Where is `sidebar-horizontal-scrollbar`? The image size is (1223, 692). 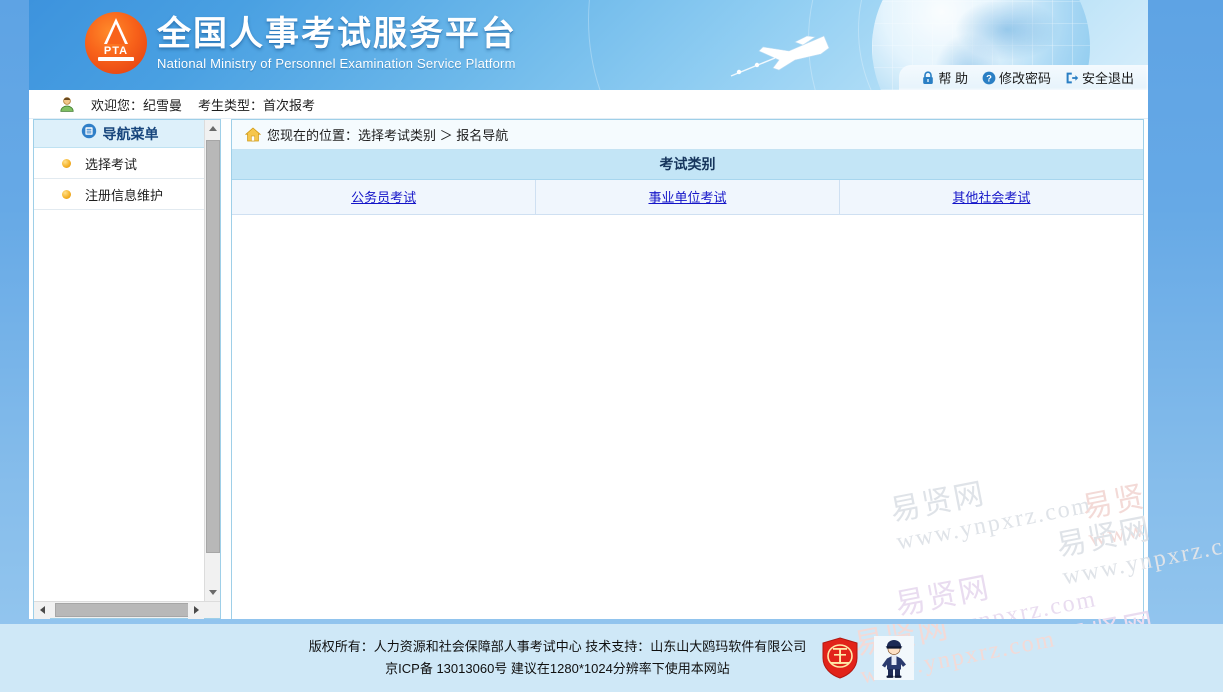
sidebar-horizontal-scrollbar is located at coordinates (127, 610).